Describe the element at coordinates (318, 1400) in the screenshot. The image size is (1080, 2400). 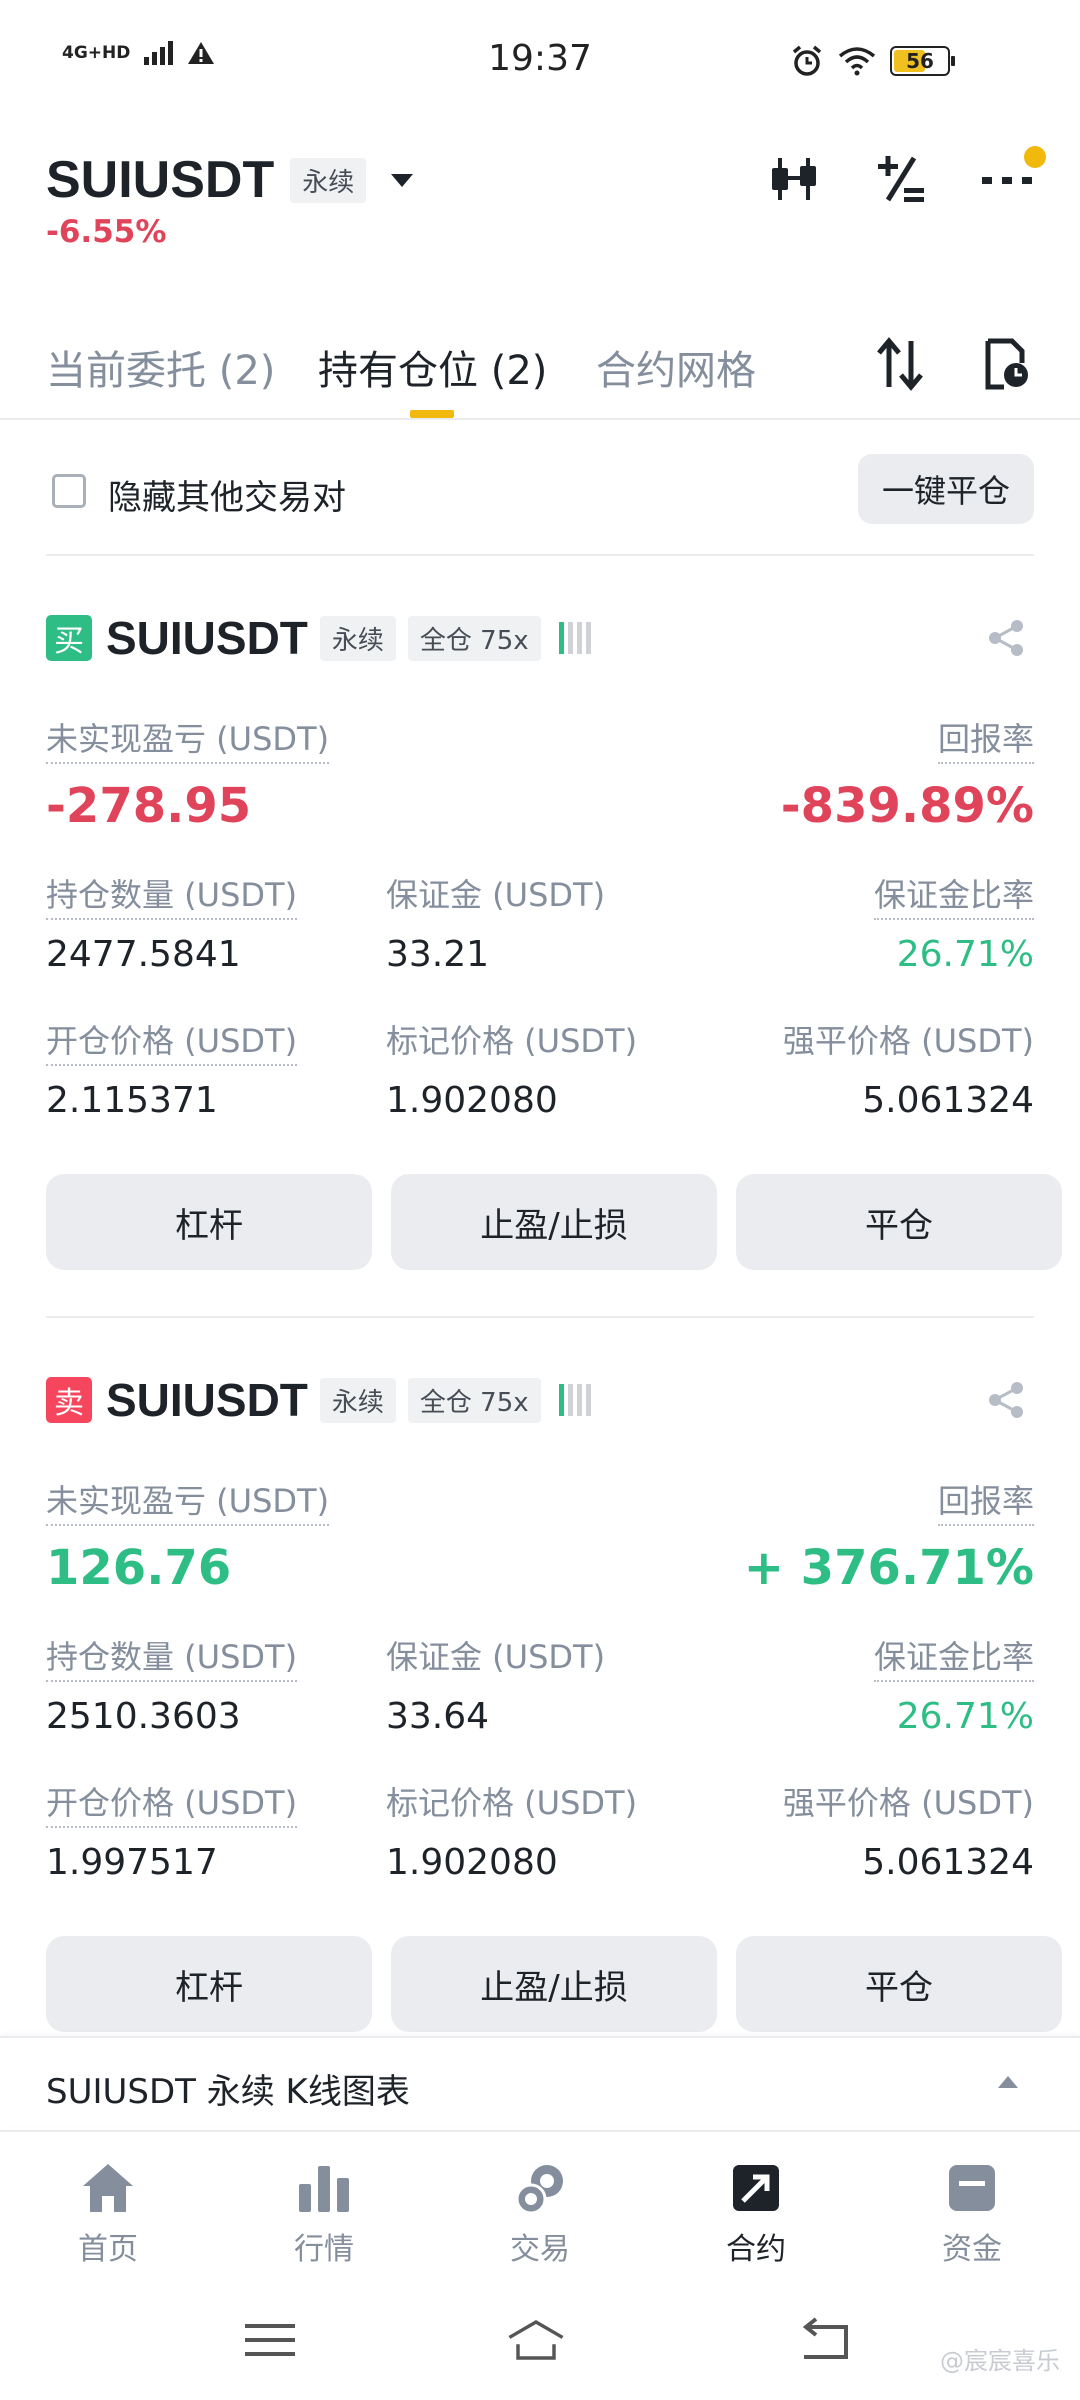
I see `position-header: 卖 SUIUSDT 永续 全仓 75x` at that location.